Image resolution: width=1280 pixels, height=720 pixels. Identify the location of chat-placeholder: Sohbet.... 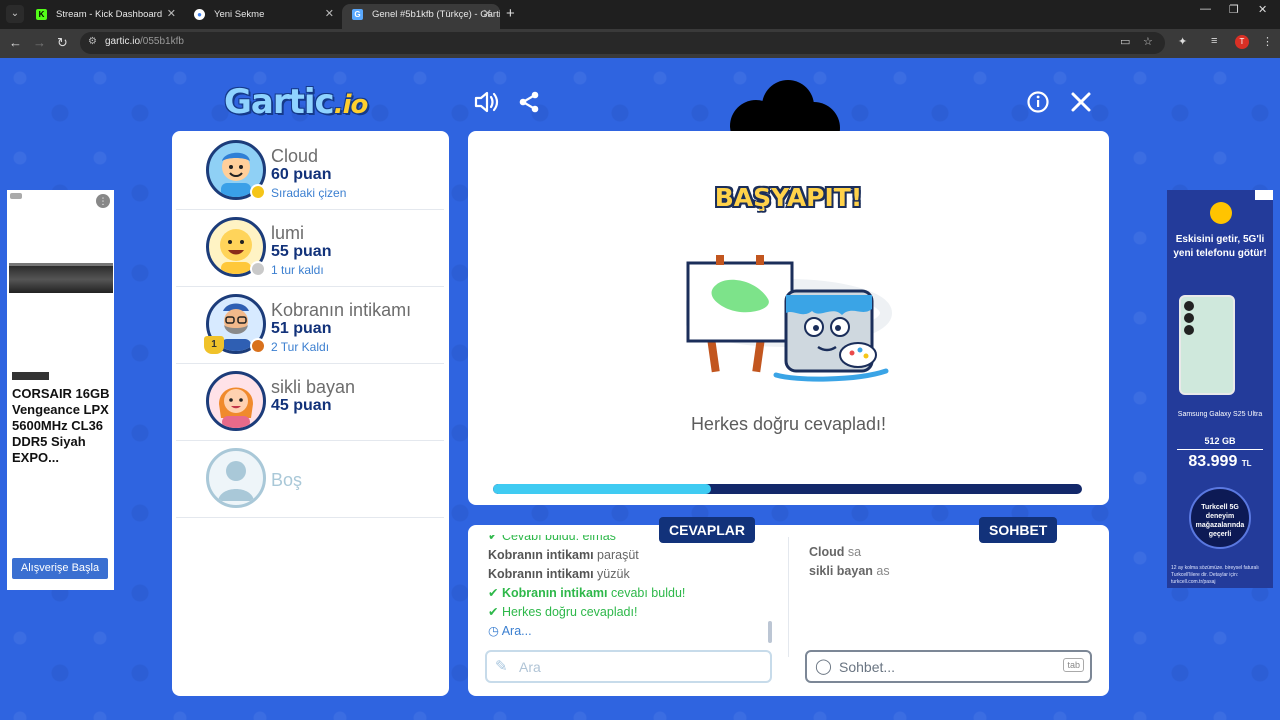
(867, 667).